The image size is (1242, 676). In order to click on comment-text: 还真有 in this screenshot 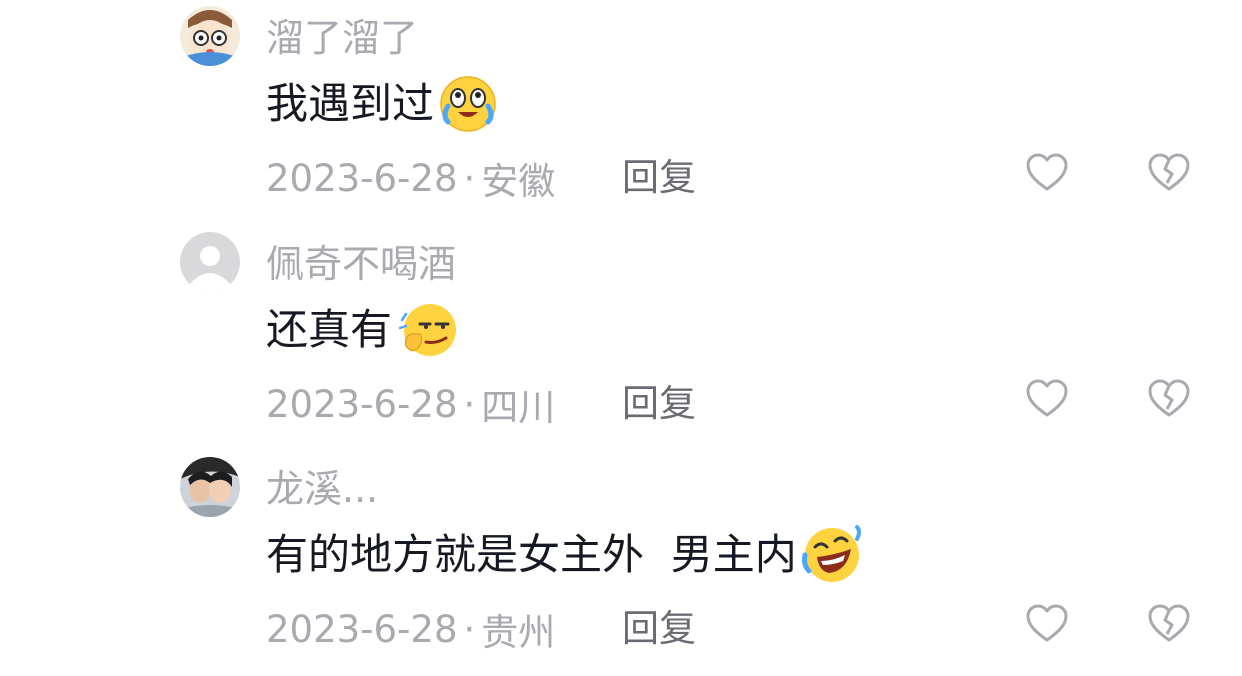, I will do `click(329, 329)`.